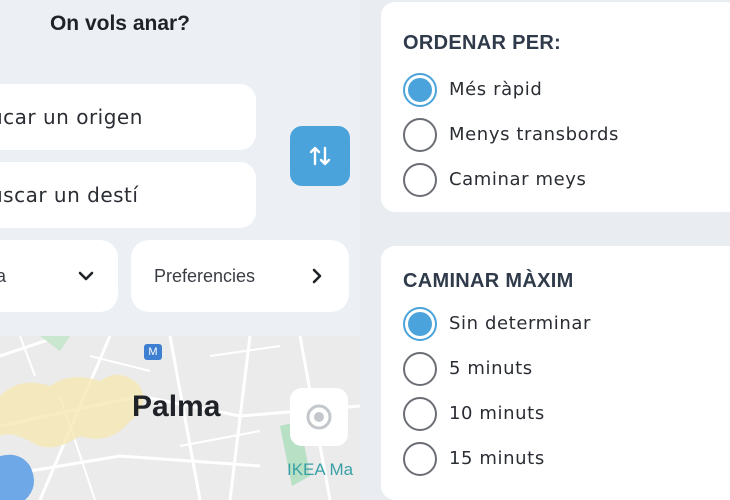 The height and width of the screenshot is (500, 730). Describe the element at coordinates (153, 352) in the screenshot. I see `metro-icon: M` at that location.